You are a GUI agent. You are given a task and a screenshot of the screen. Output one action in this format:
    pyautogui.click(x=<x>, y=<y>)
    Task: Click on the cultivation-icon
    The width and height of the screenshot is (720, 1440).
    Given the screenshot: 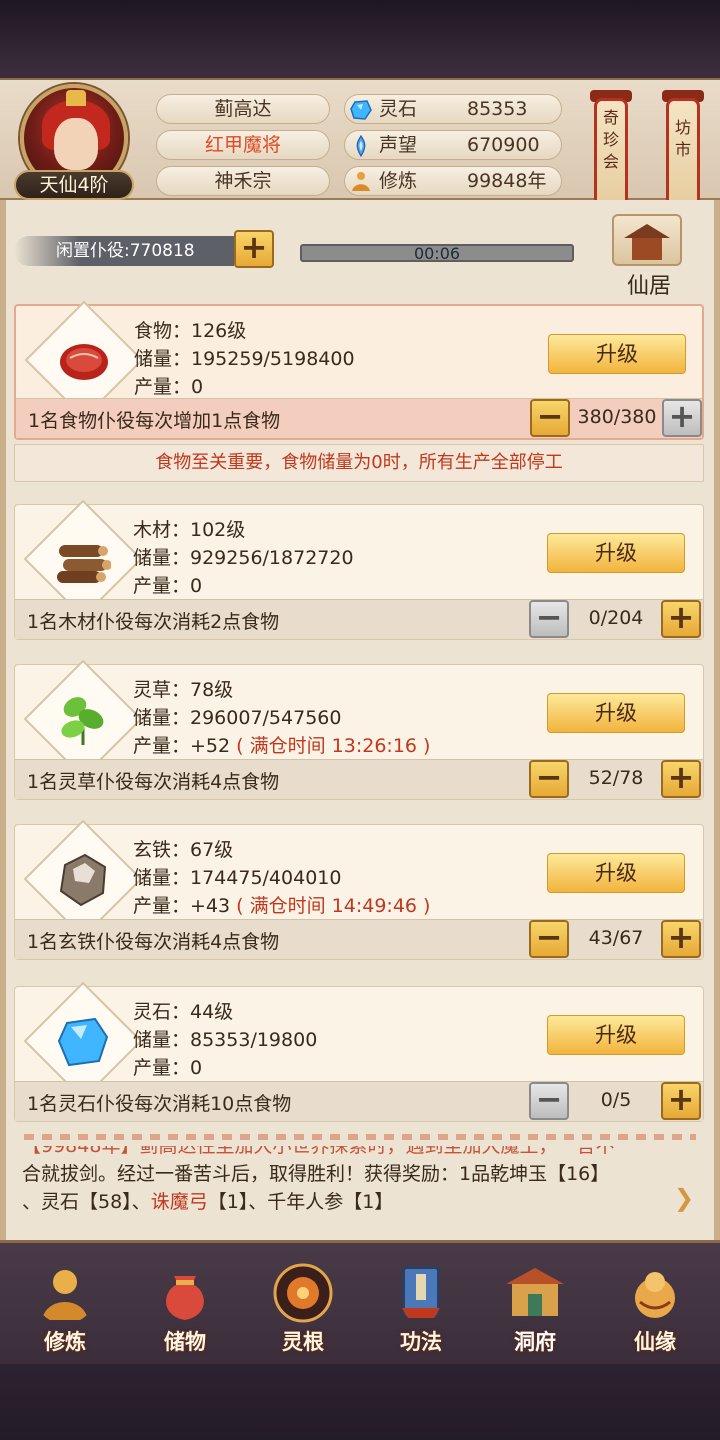 What is the action you would take?
    pyautogui.click(x=361, y=181)
    